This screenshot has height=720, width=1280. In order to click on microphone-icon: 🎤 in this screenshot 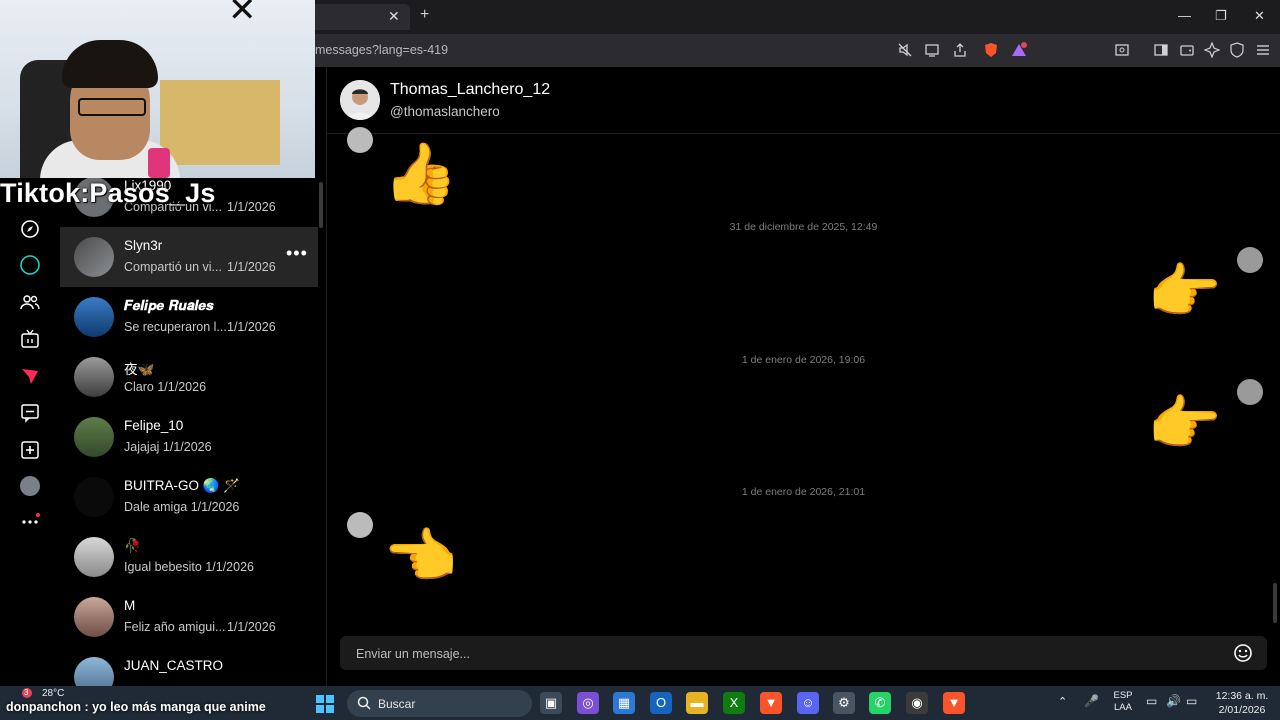, I will do `click(1091, 701)`.